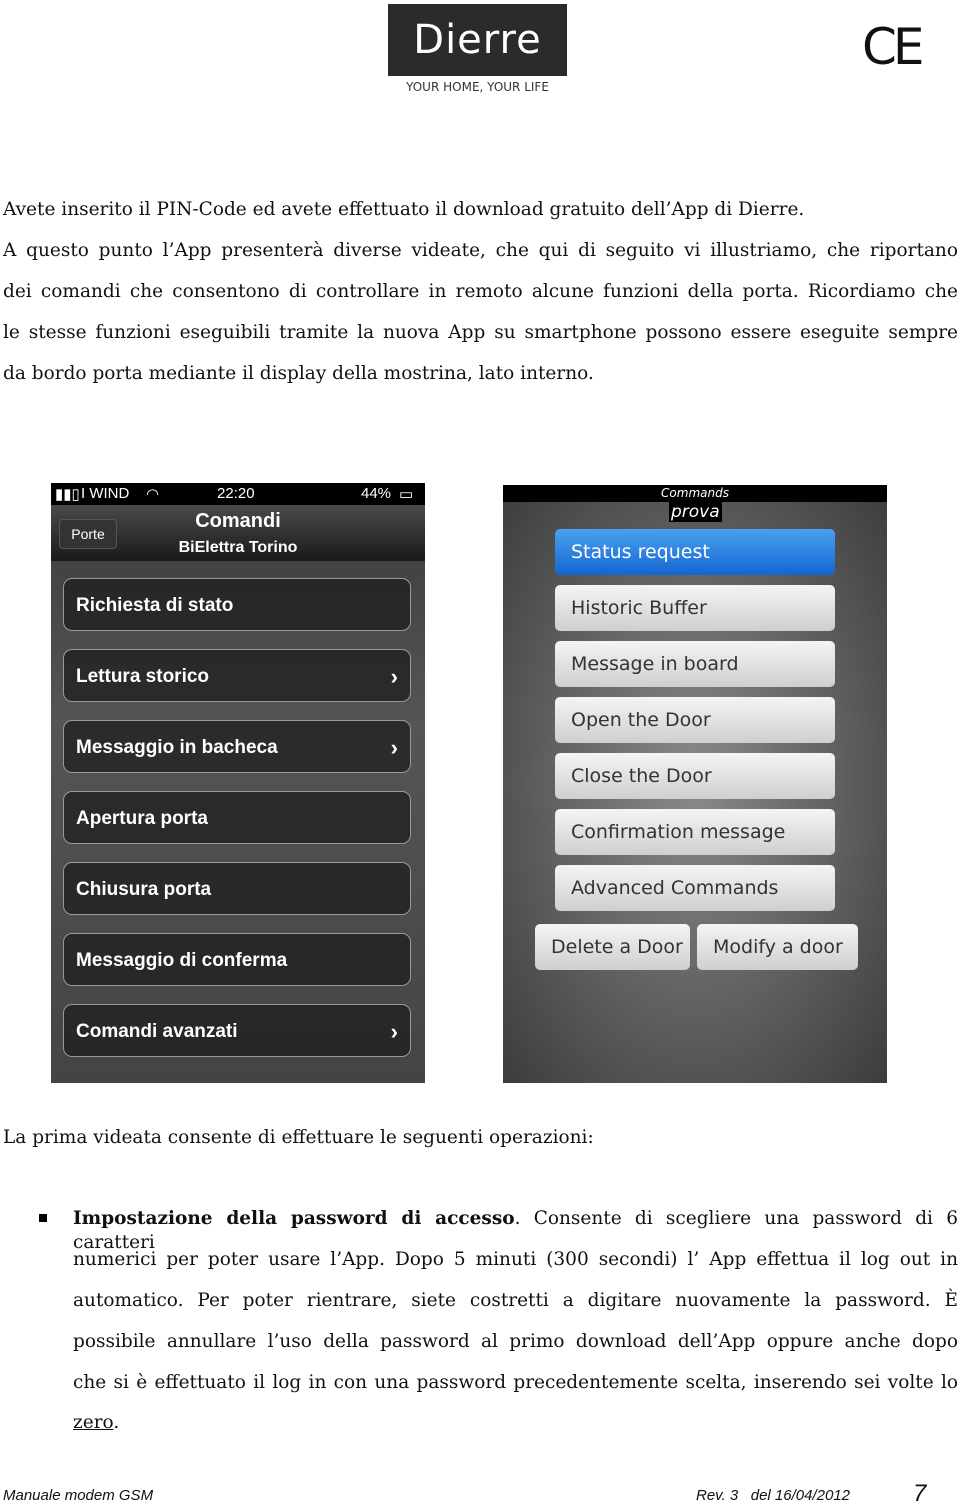 This screenshot has height=1505, width=960. Describe the element at coordinates (477, 87) in the screenshot. I see `logo-tagline: YOUR HOME, YOUR LIFE` at that location.